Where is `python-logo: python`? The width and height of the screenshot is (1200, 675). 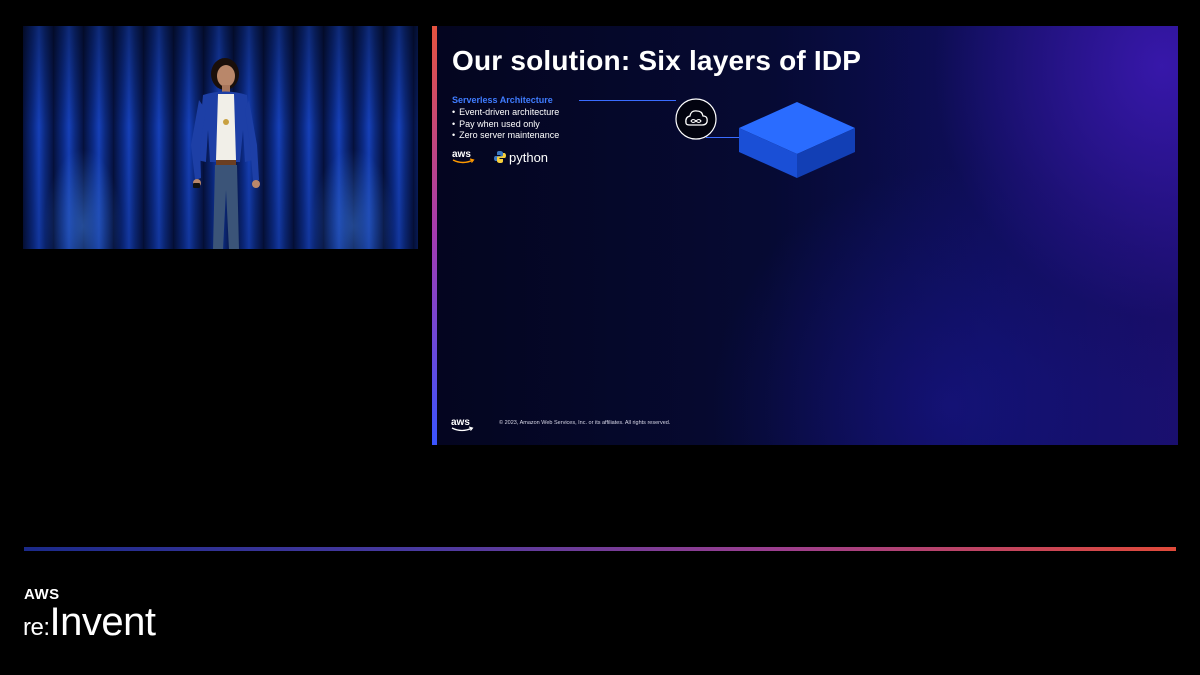
python-logo: python is located at coordinates (520, 157).